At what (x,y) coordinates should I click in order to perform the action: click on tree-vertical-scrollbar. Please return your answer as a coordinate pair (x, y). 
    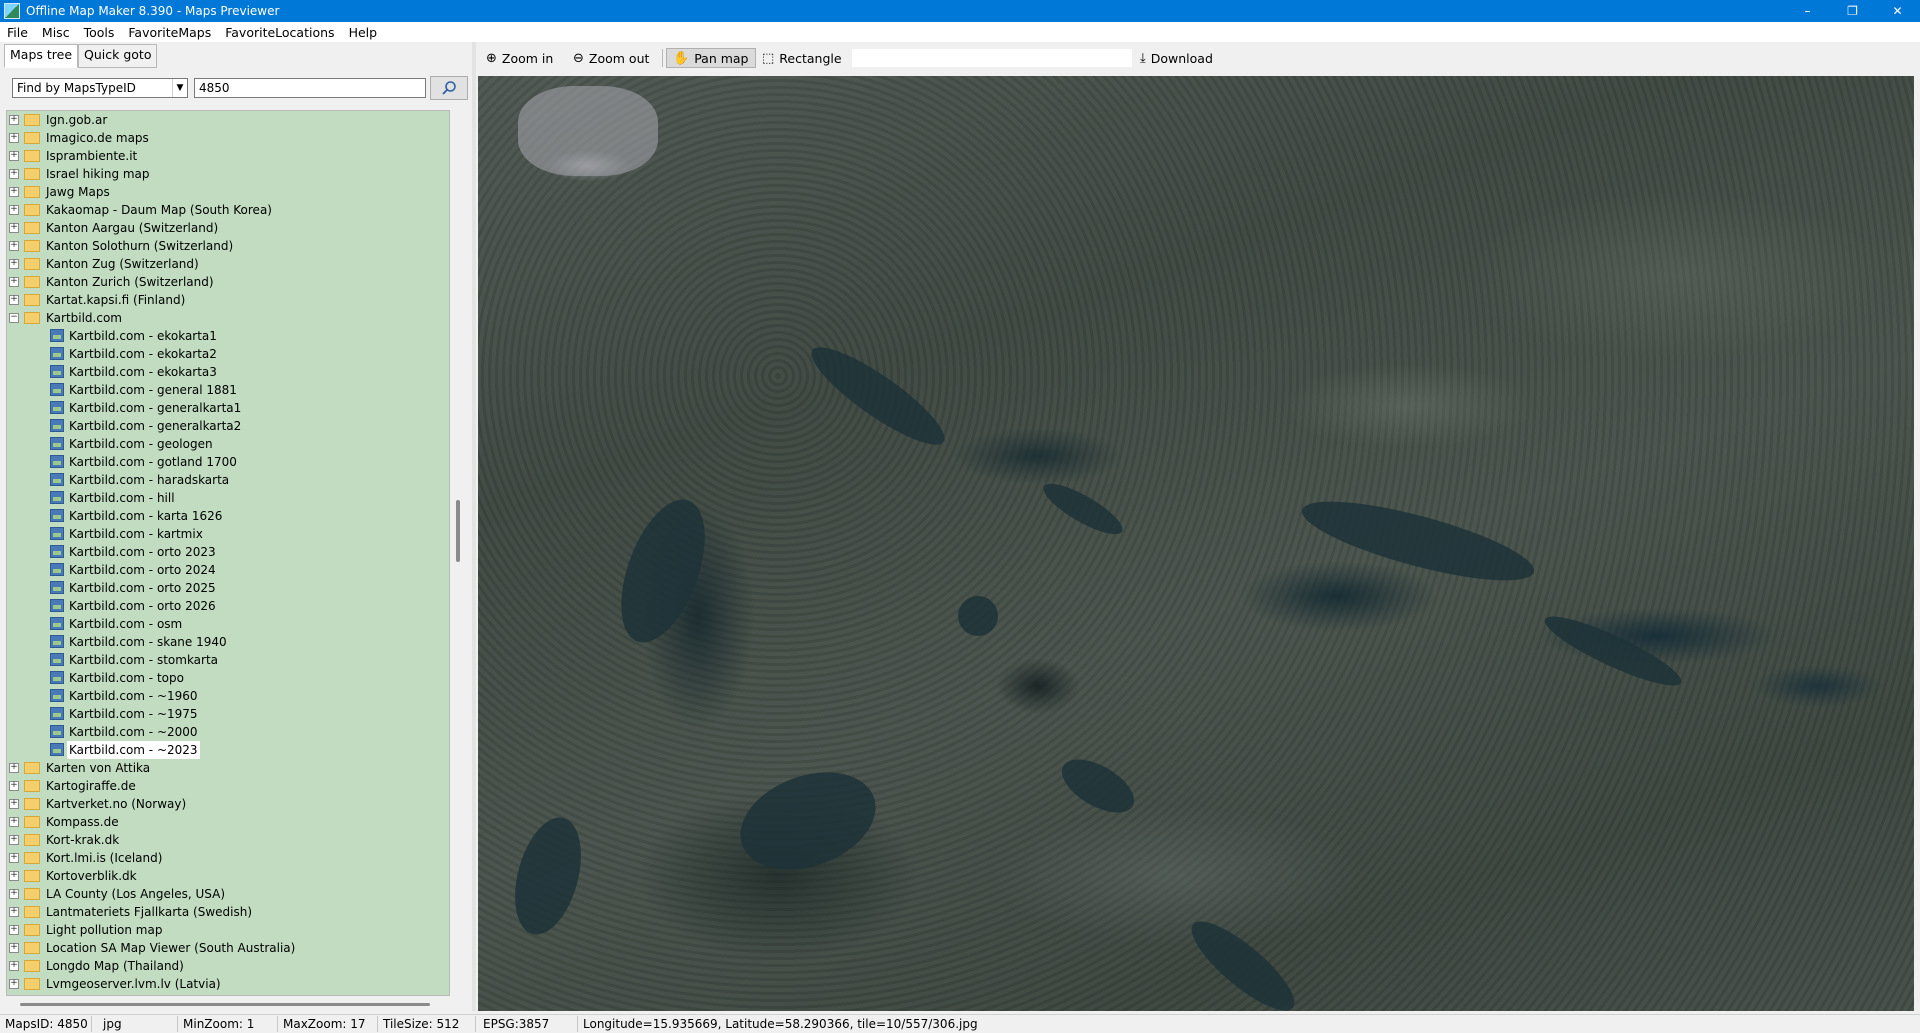
    Looking at the image, I should click on (459, 552).